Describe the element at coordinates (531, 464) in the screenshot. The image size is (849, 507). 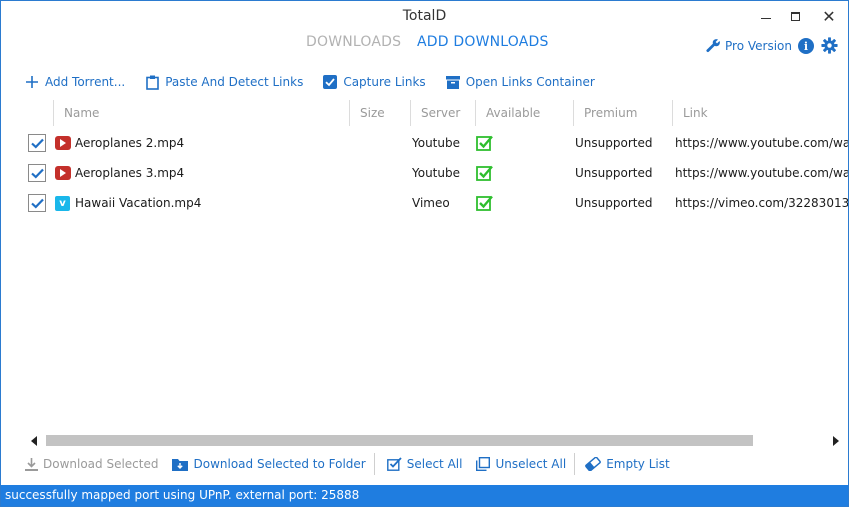
I see `unselect-all-label: Unselect All` at that location.